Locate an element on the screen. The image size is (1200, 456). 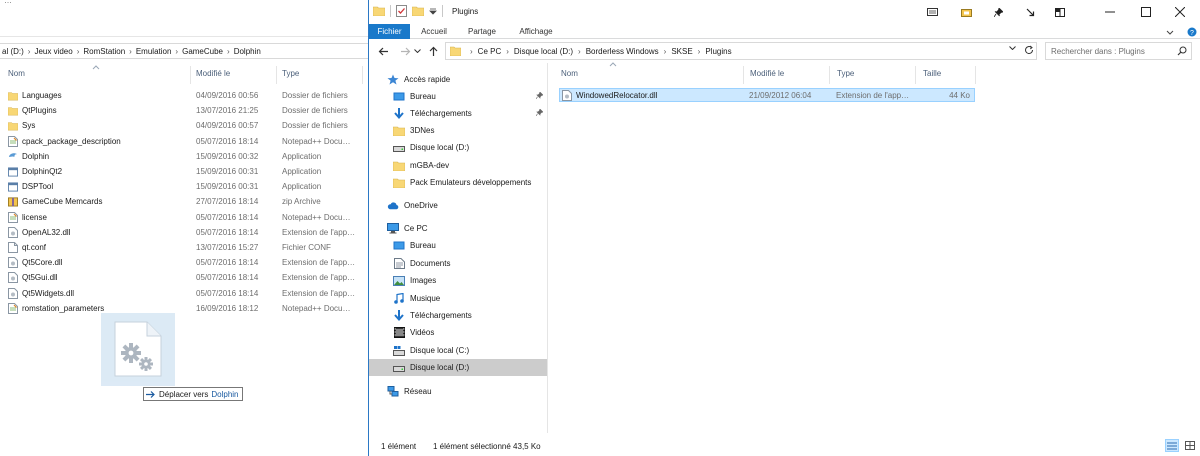
crumb-ce-pc: Ce PC is located at coordinates (490, 51).